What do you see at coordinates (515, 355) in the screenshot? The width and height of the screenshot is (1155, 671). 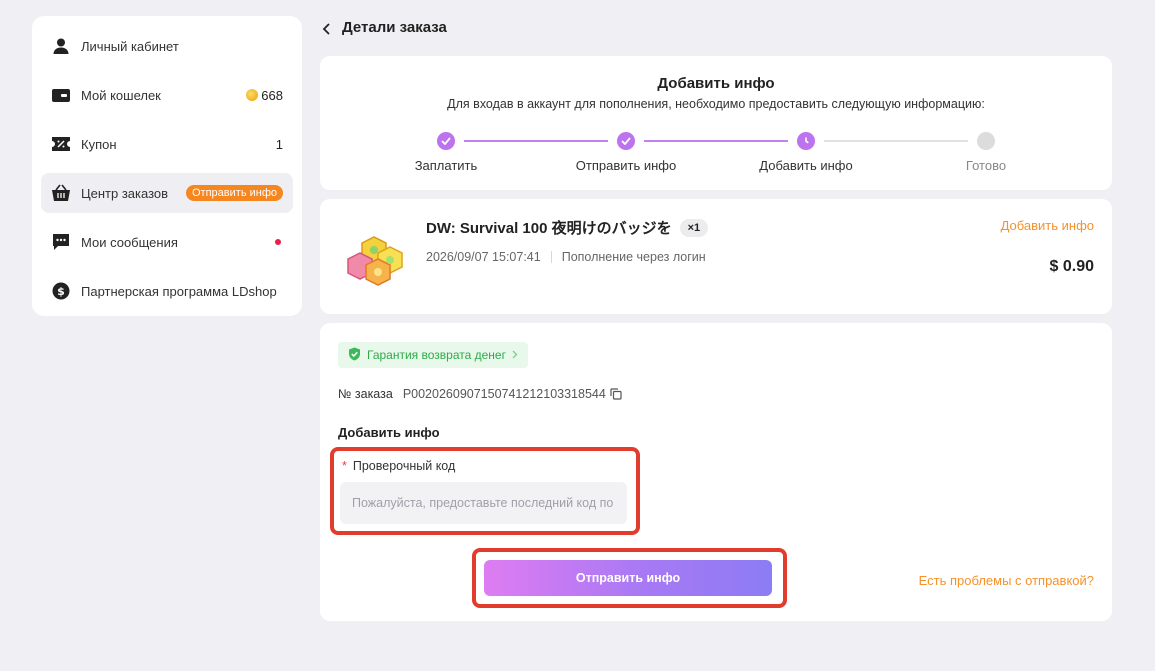 I see `chevron-right-icon` at bounding box center [515, 355].